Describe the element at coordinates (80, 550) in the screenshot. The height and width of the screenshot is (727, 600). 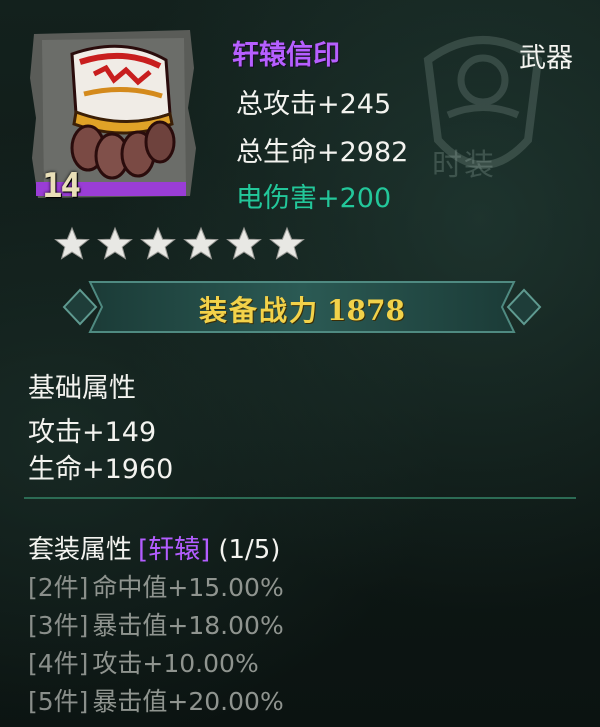
I see `set-attributes-title: 套装属性` at that location.